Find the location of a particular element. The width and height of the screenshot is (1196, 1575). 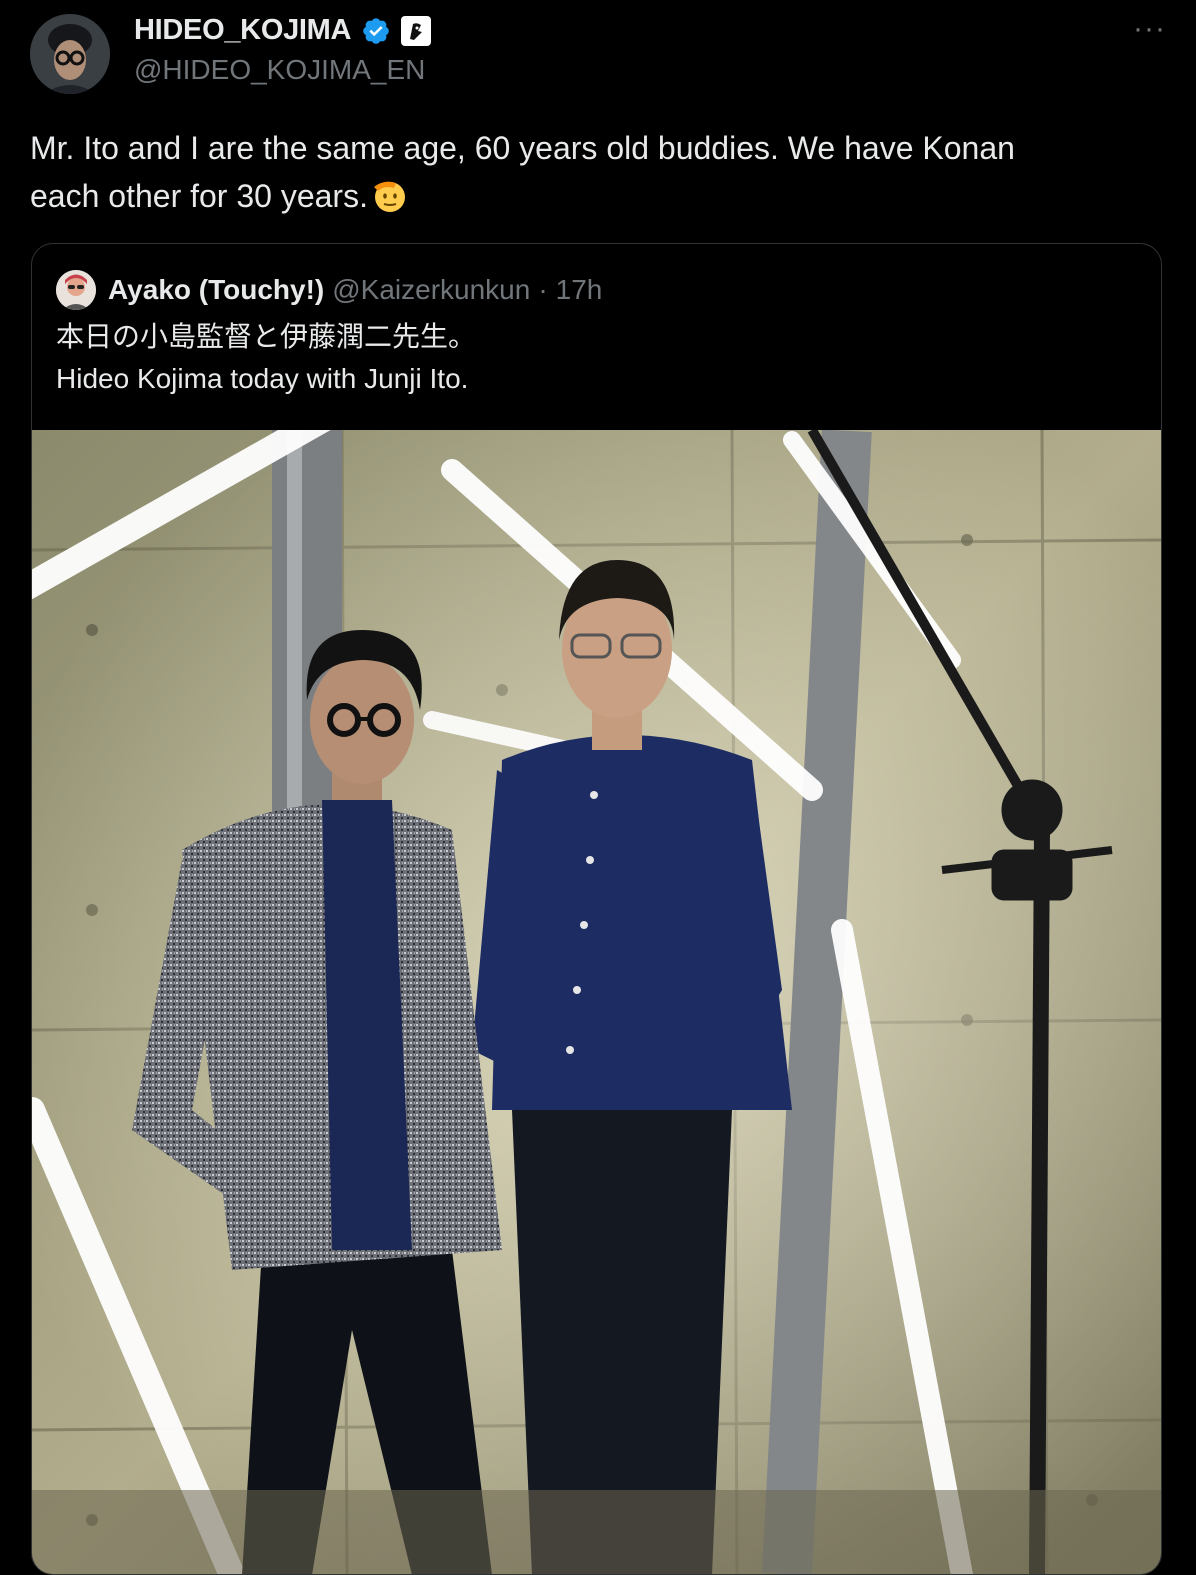

quoted-author-avatar-image is located at coordinates (76, 290).